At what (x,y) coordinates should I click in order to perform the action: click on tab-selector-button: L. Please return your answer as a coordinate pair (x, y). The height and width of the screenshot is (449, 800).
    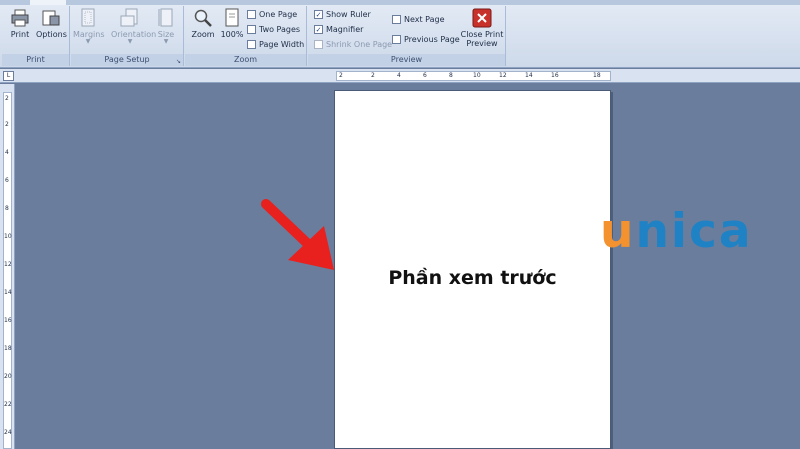
    Looking at the image, I should click on (8, 76).